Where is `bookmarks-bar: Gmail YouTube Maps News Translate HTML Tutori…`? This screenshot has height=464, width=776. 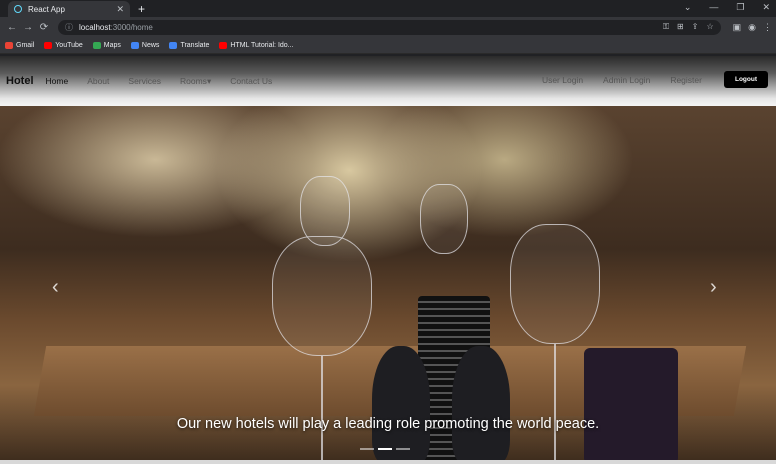
bookmarks-bar: Gmail YouTube Maps News Translate HTML Tutori… is located at coordinates (388, 45).